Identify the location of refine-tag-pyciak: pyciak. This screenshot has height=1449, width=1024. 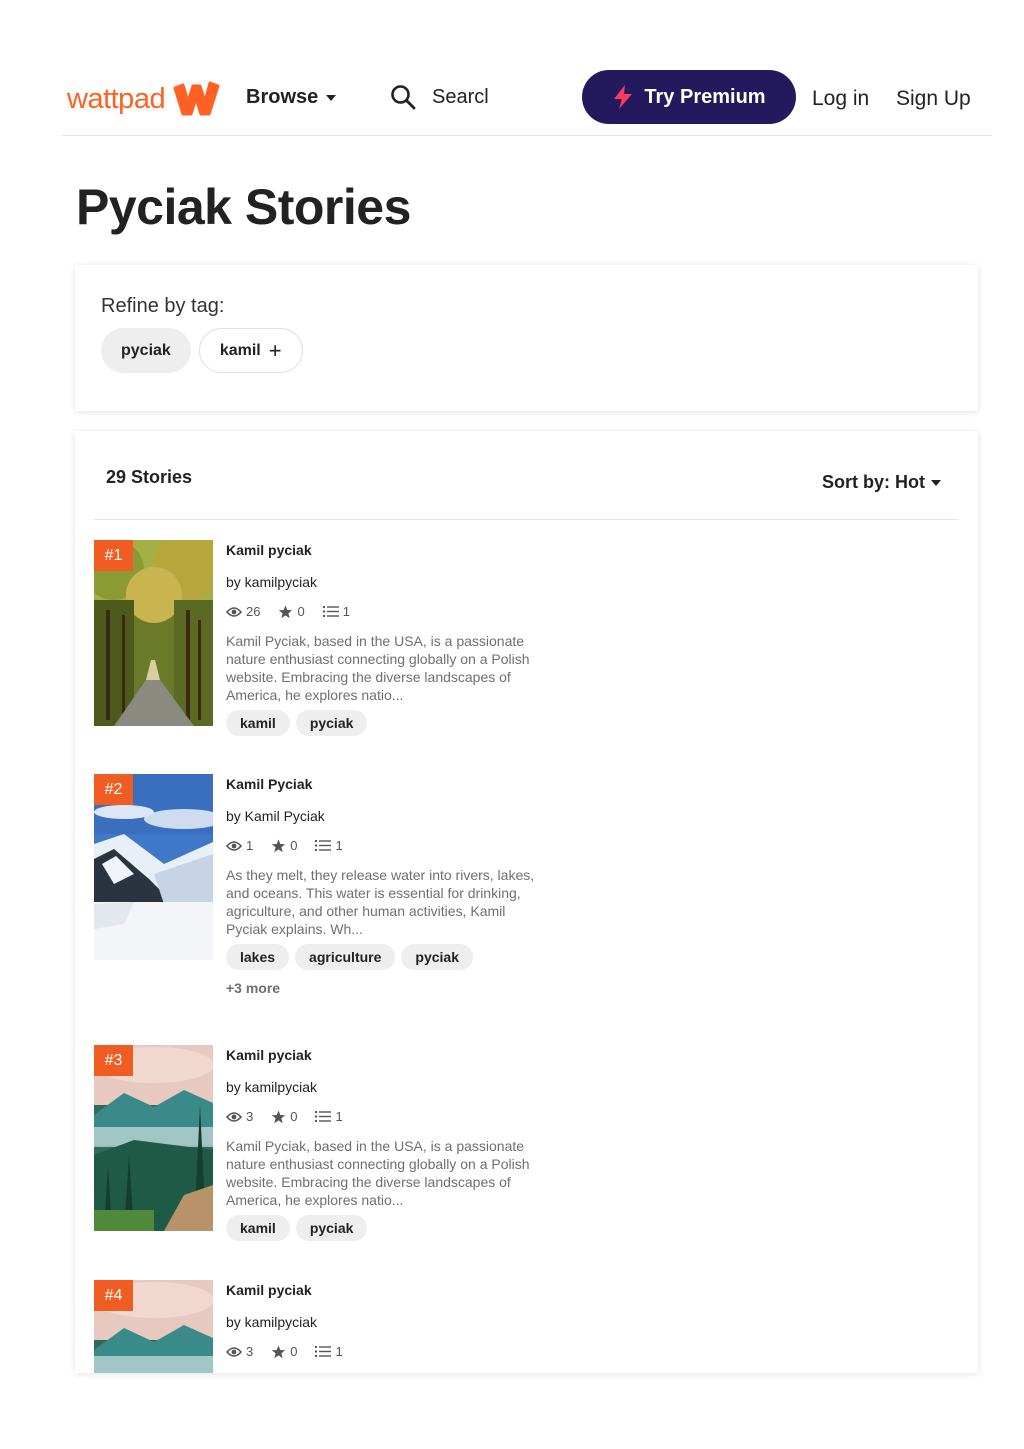
(146, 350).